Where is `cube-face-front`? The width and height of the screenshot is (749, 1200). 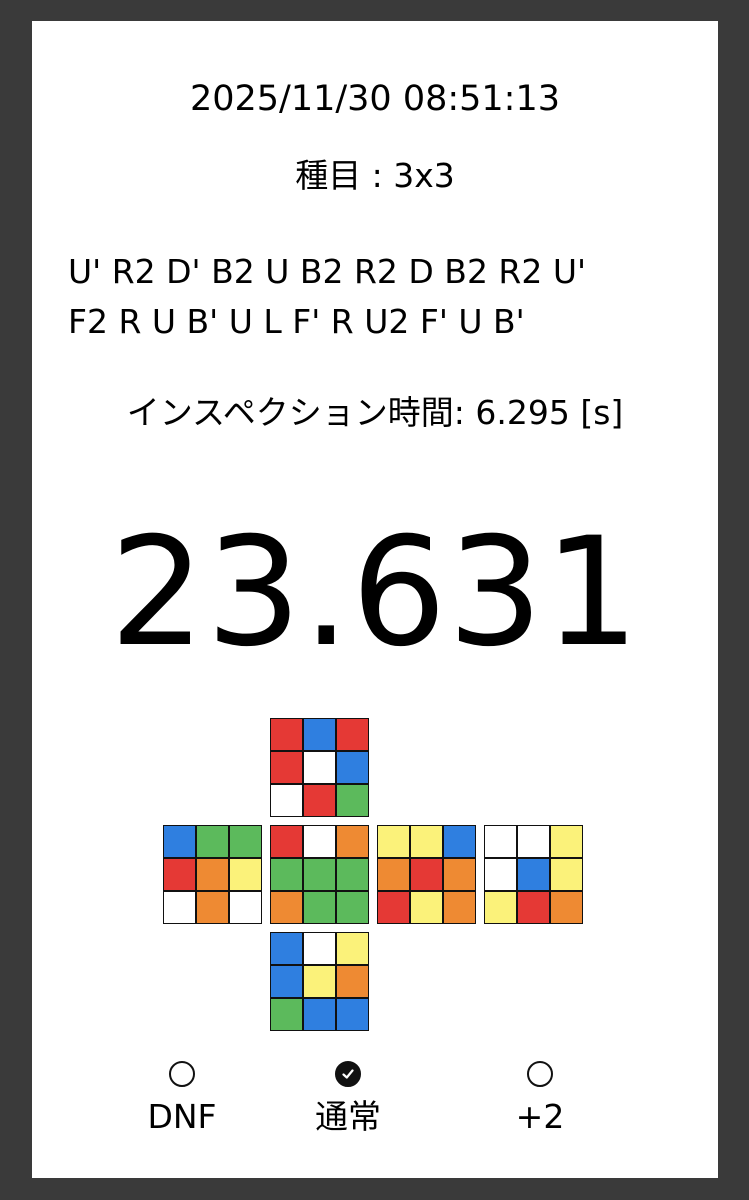 cube-face-front is located at coordinates (319, 874).